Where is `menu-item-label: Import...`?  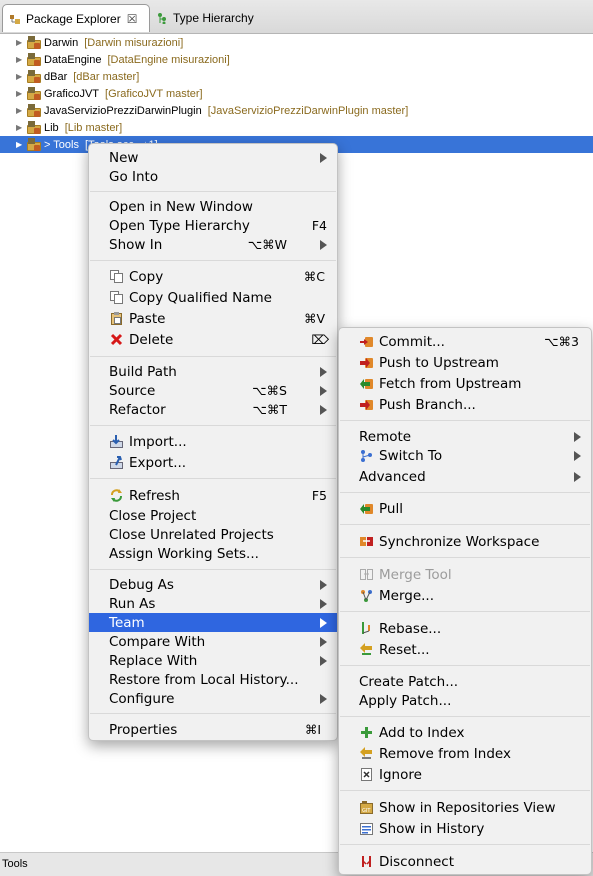
menu-item-label: Import... is located at coordinates (158, 441).